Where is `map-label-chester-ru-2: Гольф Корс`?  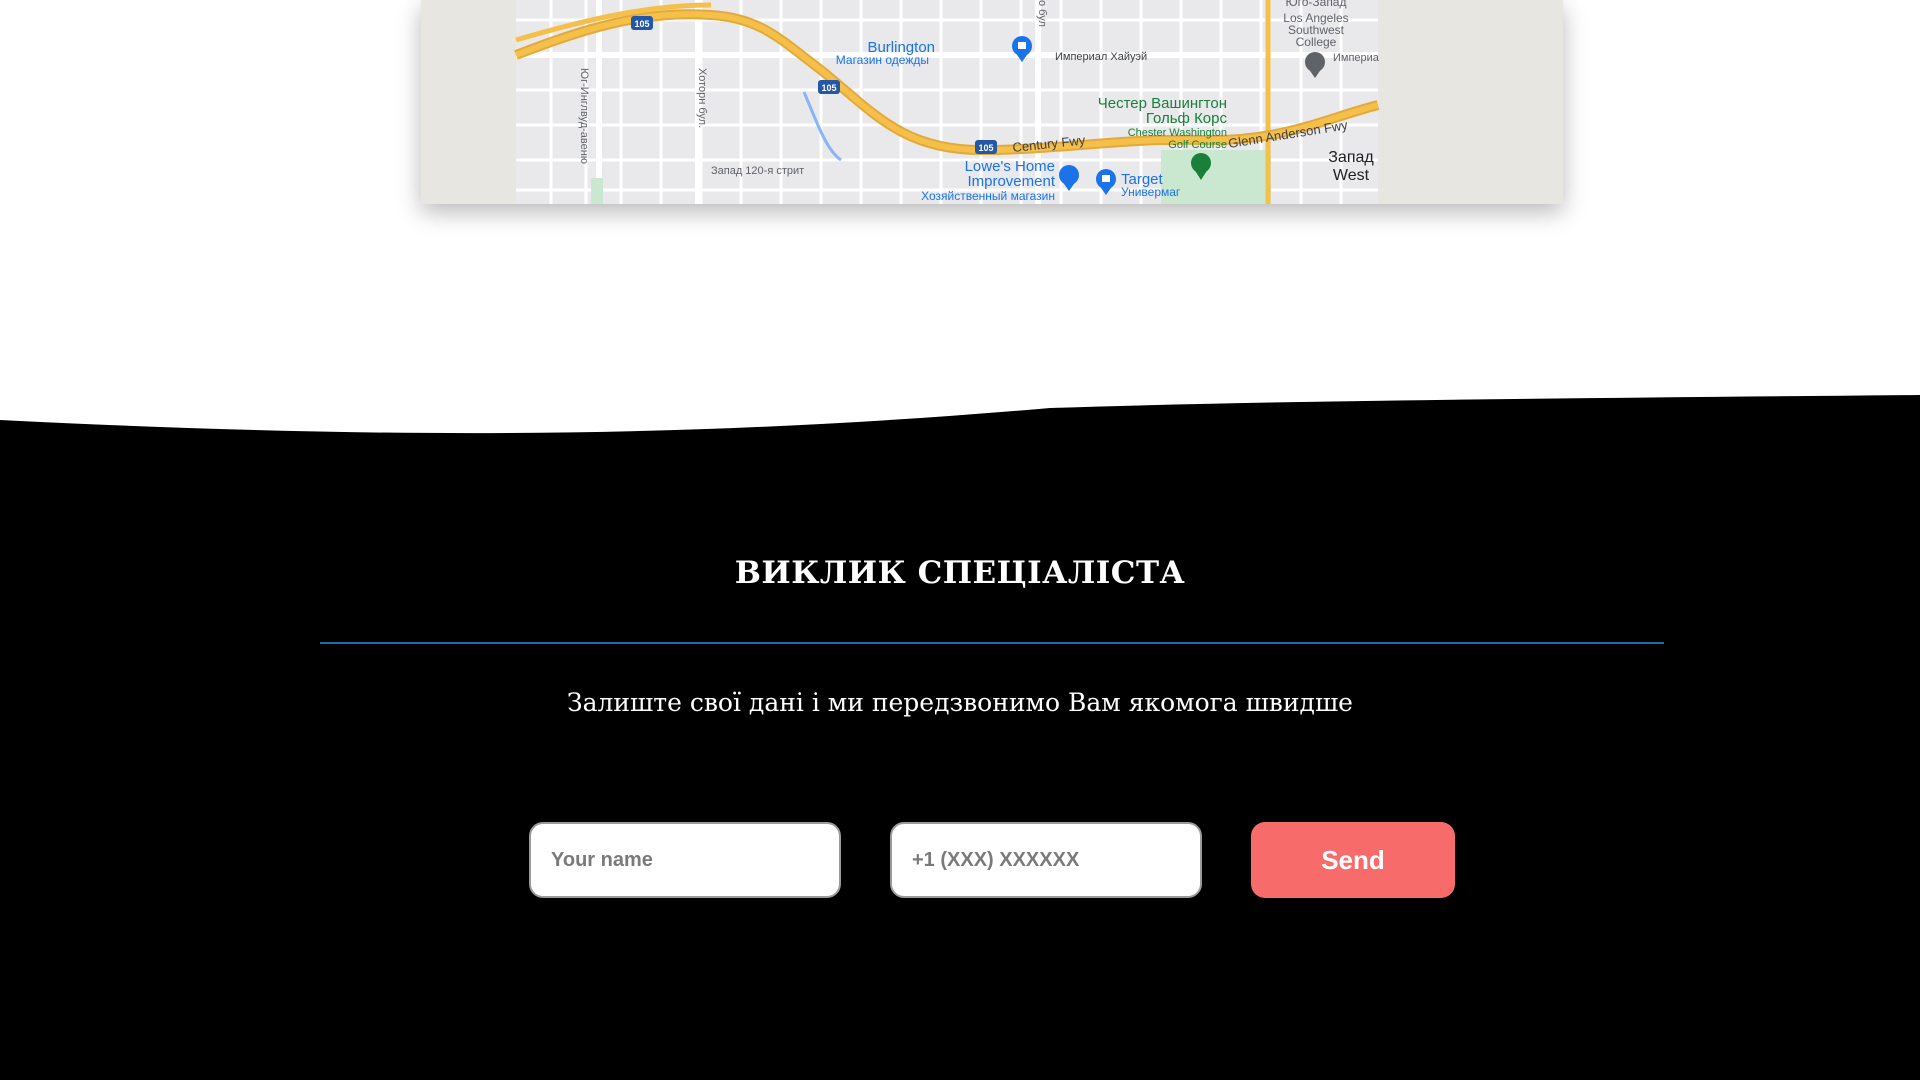
map-label-chester-ru-2: Гольф Корс is located at coordinates (1187, 118).